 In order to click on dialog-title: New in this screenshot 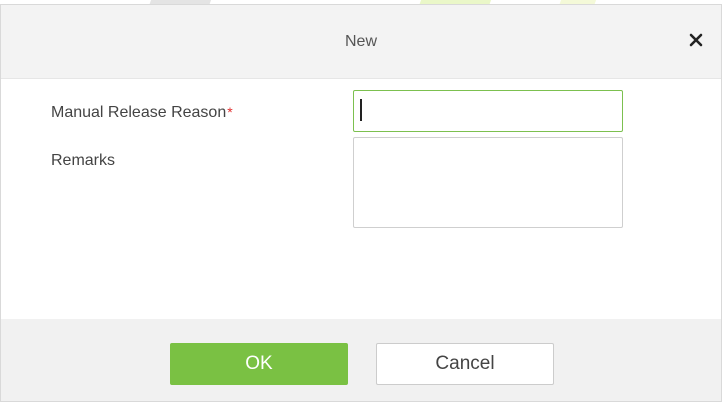, I will do `click(360, 41)`.